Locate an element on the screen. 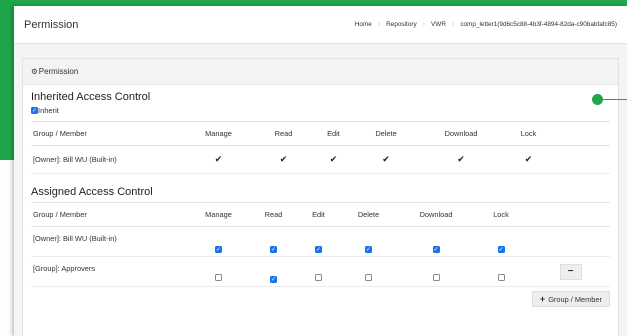 This screenshot has width=627, height=336. page-title: Permission is located at coordinates (51, 24).